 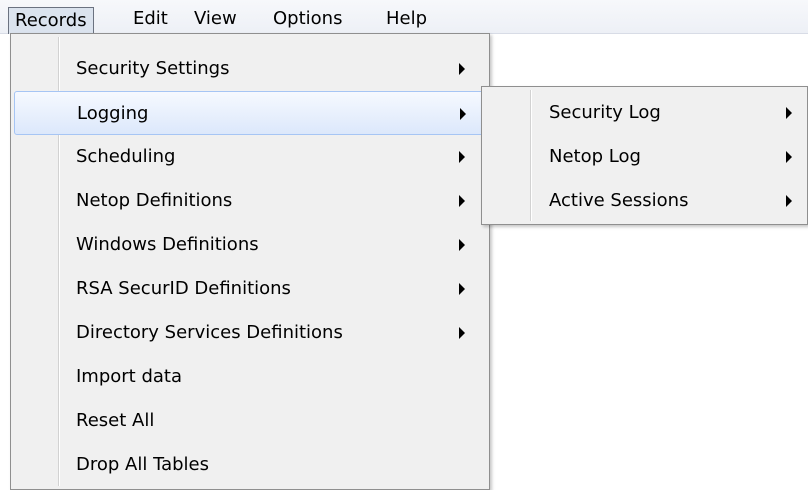 What do you see at coordinates (167, 244) in the screenshot?
I see `menu-item-label: Windows Definitions` at bounding box center [167, 244].